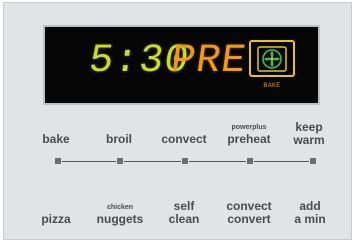 The image size is (355, 242). What do you see at coordinates (185, 161) in the screenshot?
I see `convect-indicator-dot` at bounding box center [185, 161].